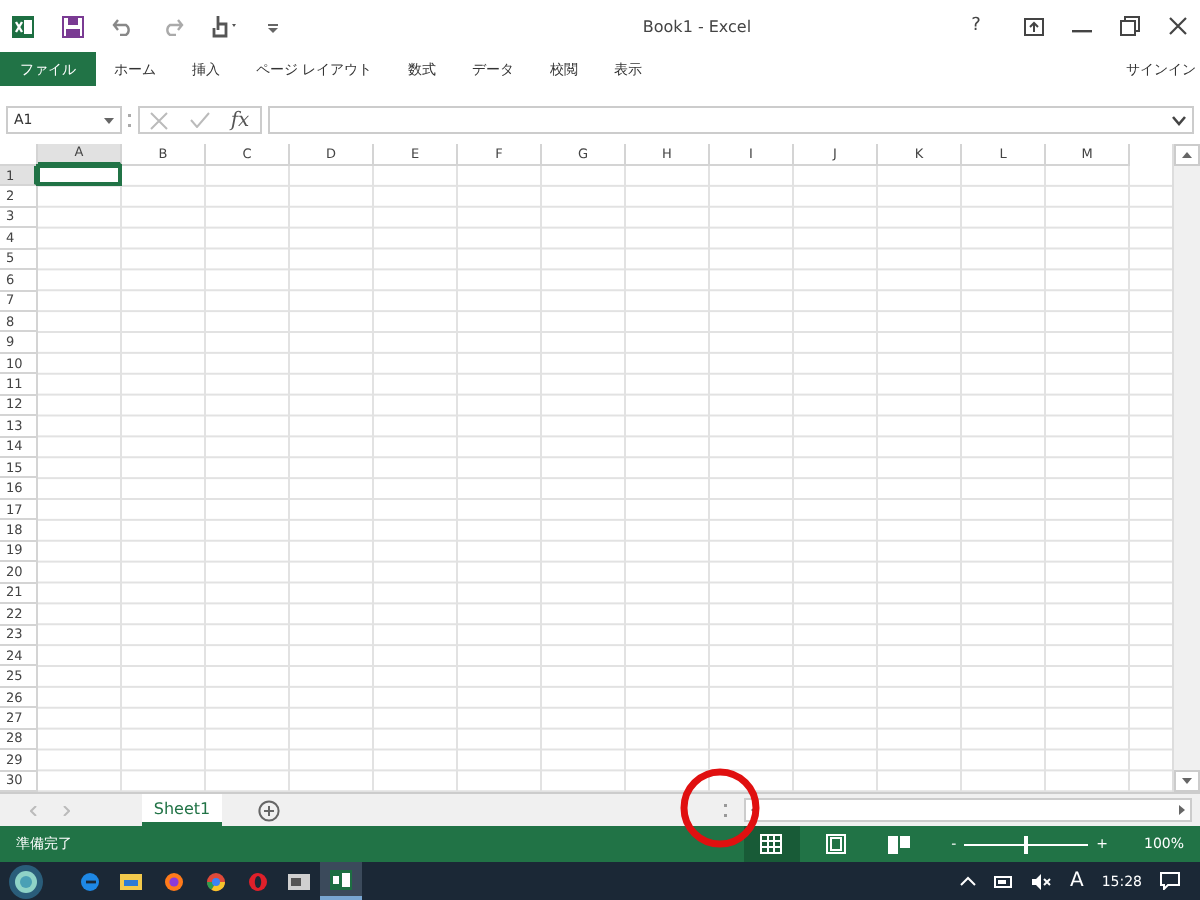 Image resolution: width=1200 pixels, height=900 pixels. I want to click on scroll-right-icon, so click(1182, 810).